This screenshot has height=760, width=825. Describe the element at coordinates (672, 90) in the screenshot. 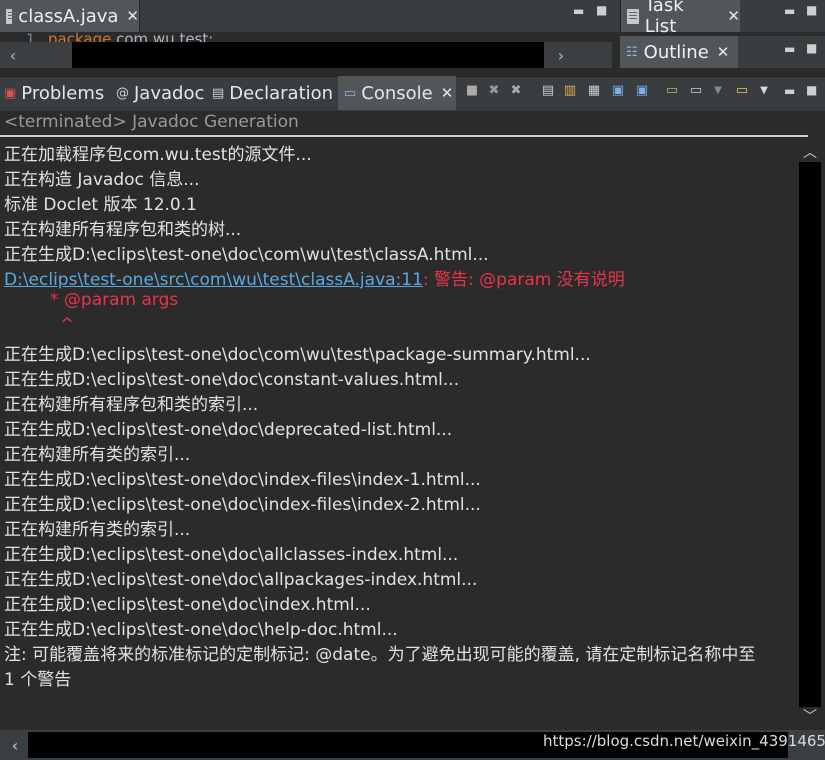

I see `pin-console-icon: ▭` at that location.